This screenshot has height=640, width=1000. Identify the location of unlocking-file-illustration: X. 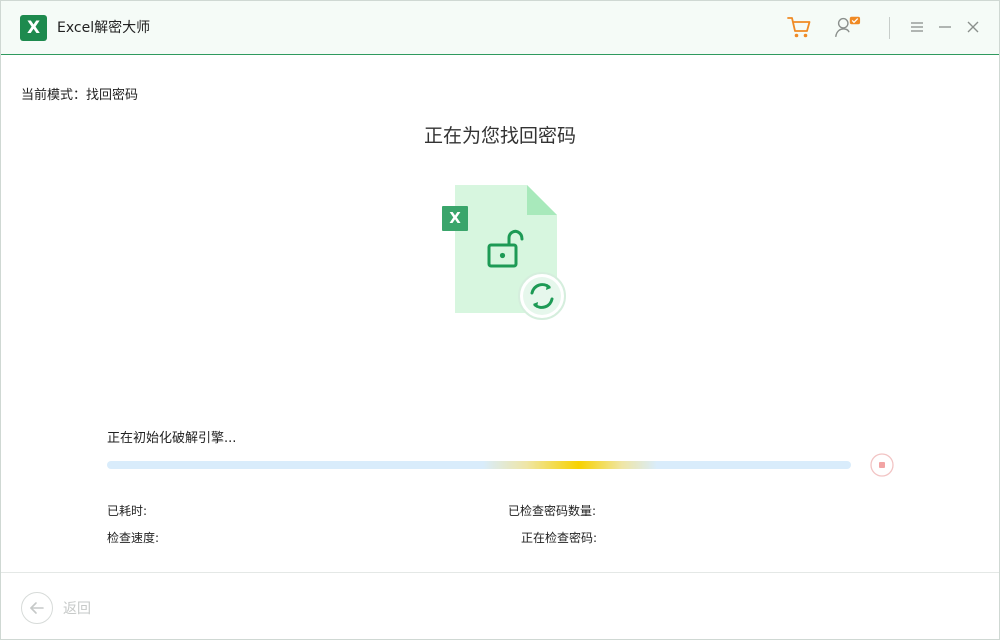
(505, 254).